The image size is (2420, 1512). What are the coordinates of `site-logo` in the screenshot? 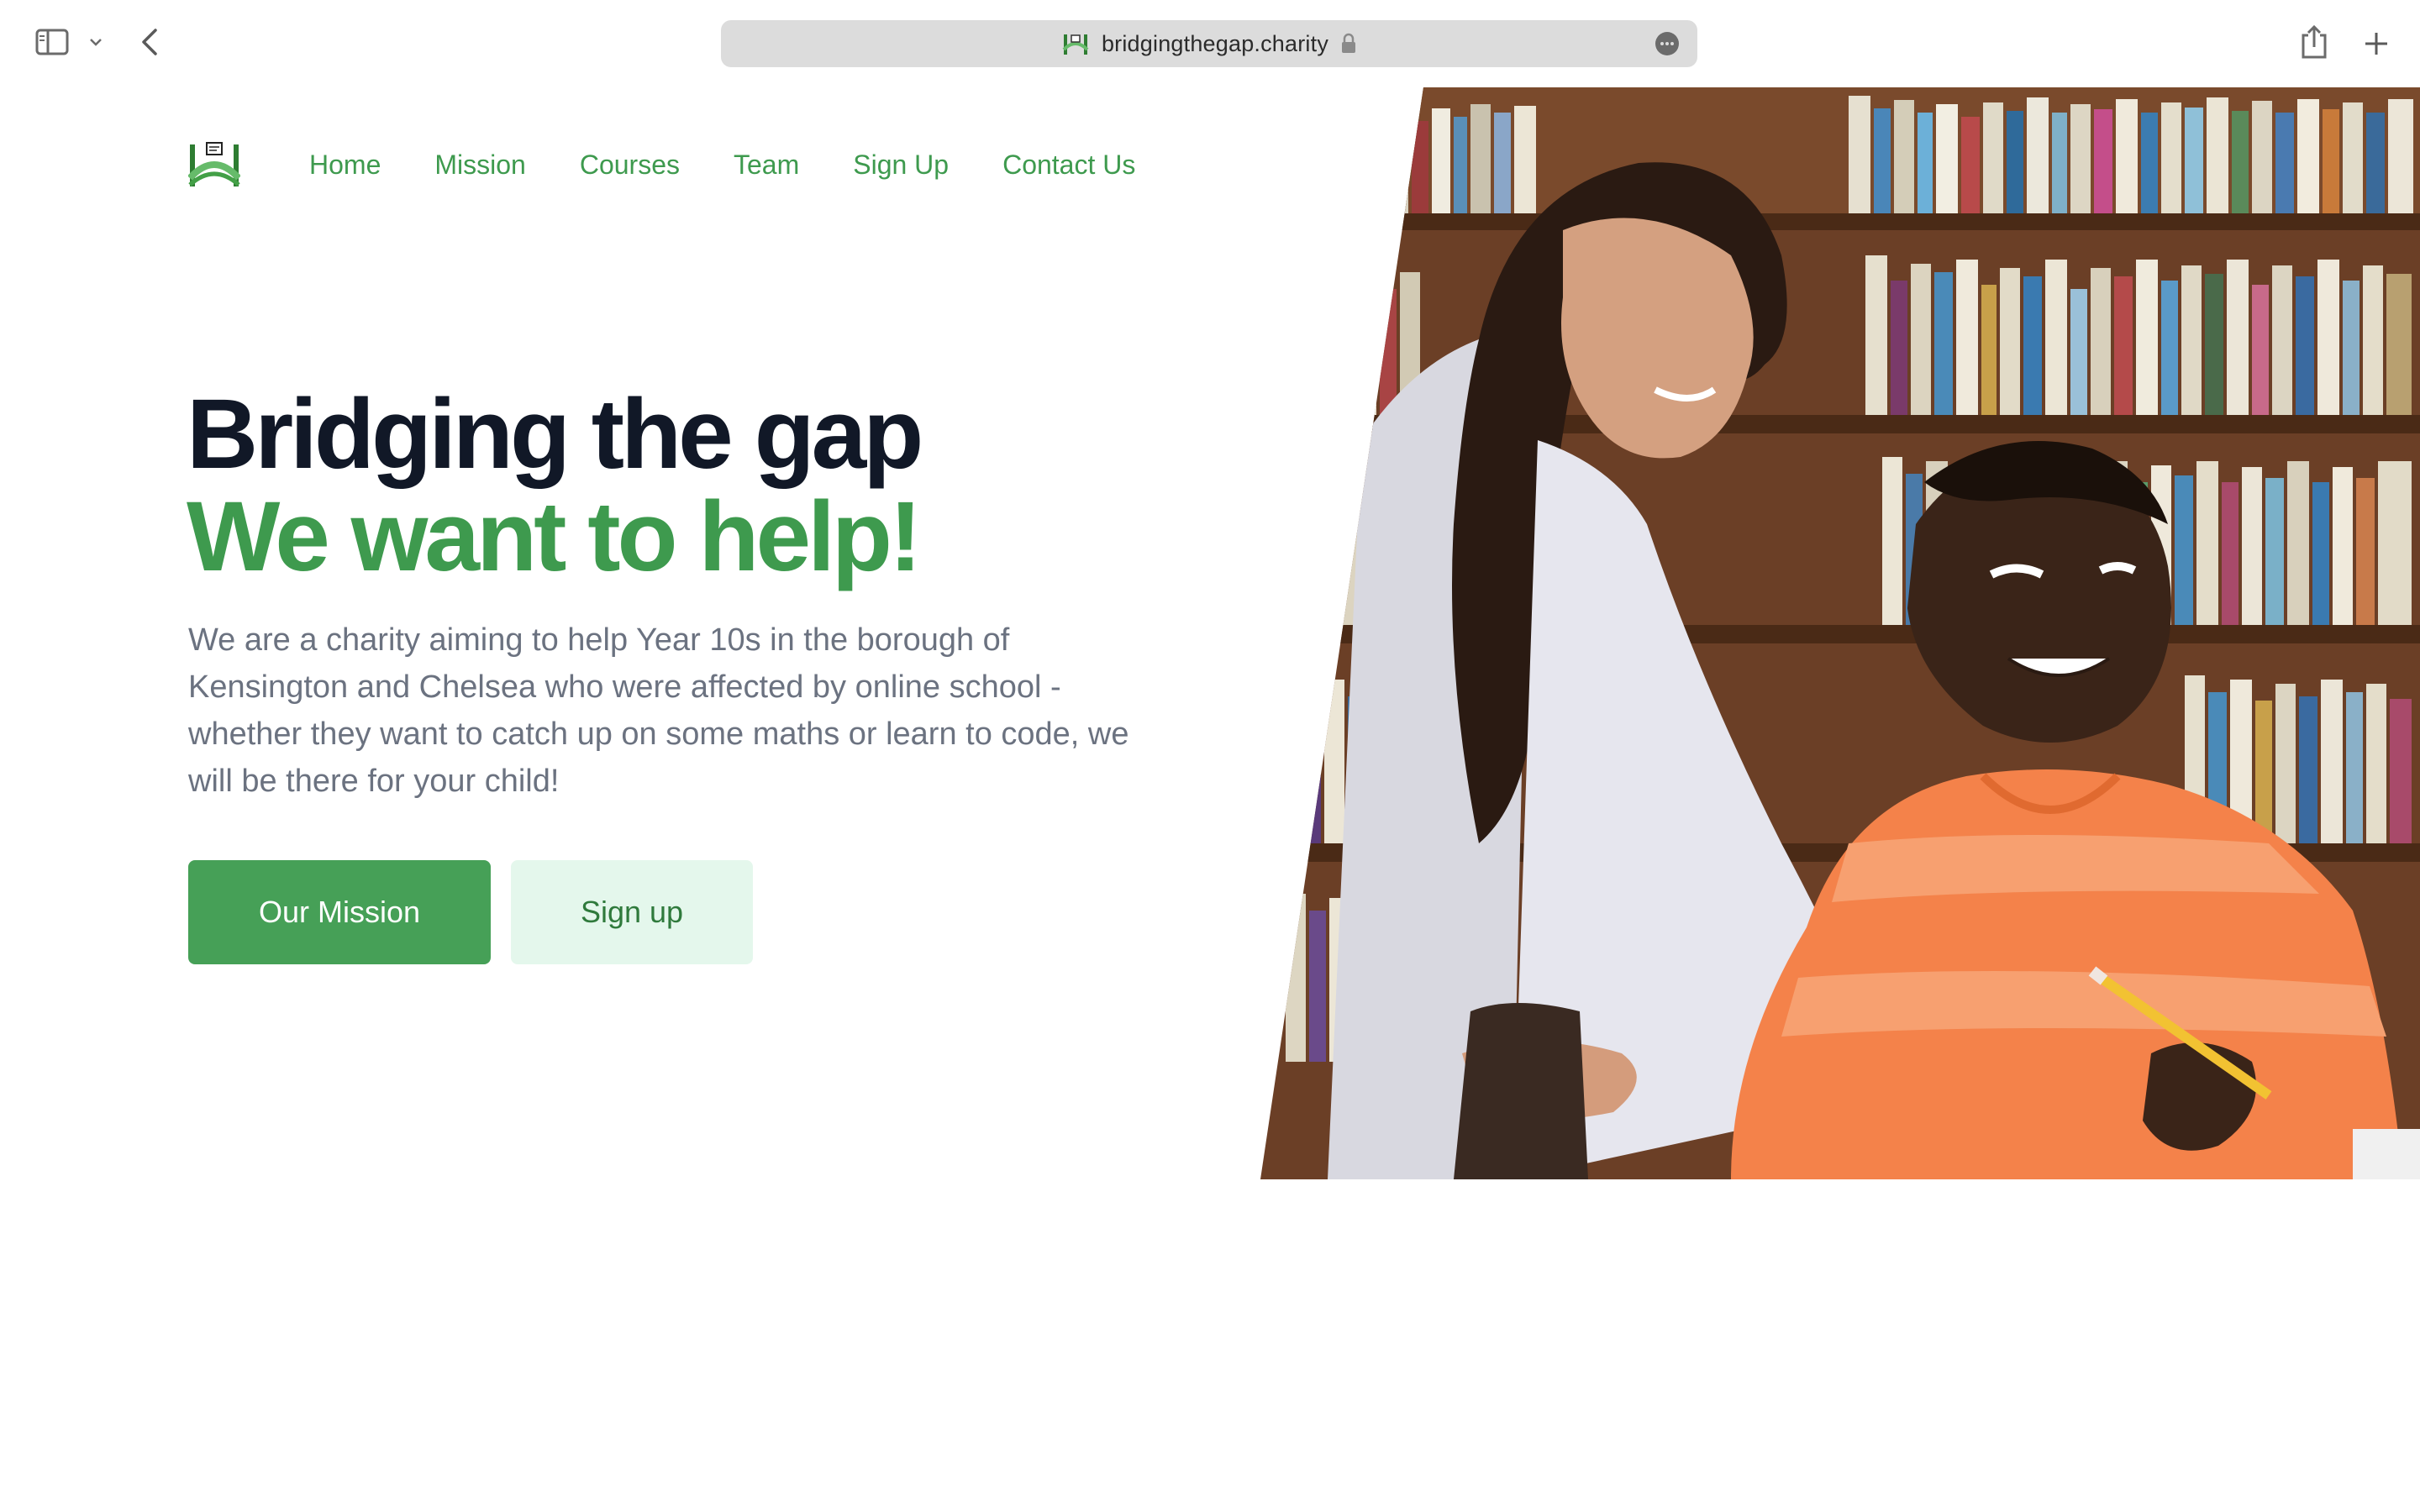 It's located at (214, 164).